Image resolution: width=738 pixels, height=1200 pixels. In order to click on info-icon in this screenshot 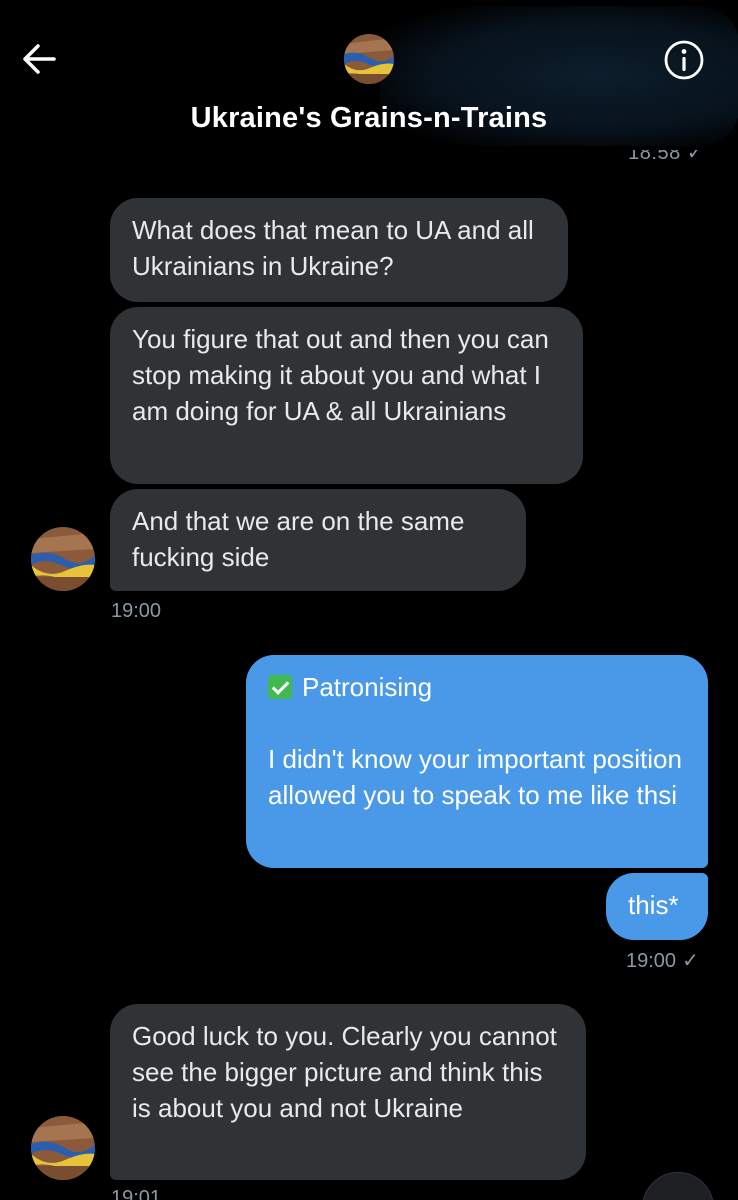, I will do `click(684, 60)`.